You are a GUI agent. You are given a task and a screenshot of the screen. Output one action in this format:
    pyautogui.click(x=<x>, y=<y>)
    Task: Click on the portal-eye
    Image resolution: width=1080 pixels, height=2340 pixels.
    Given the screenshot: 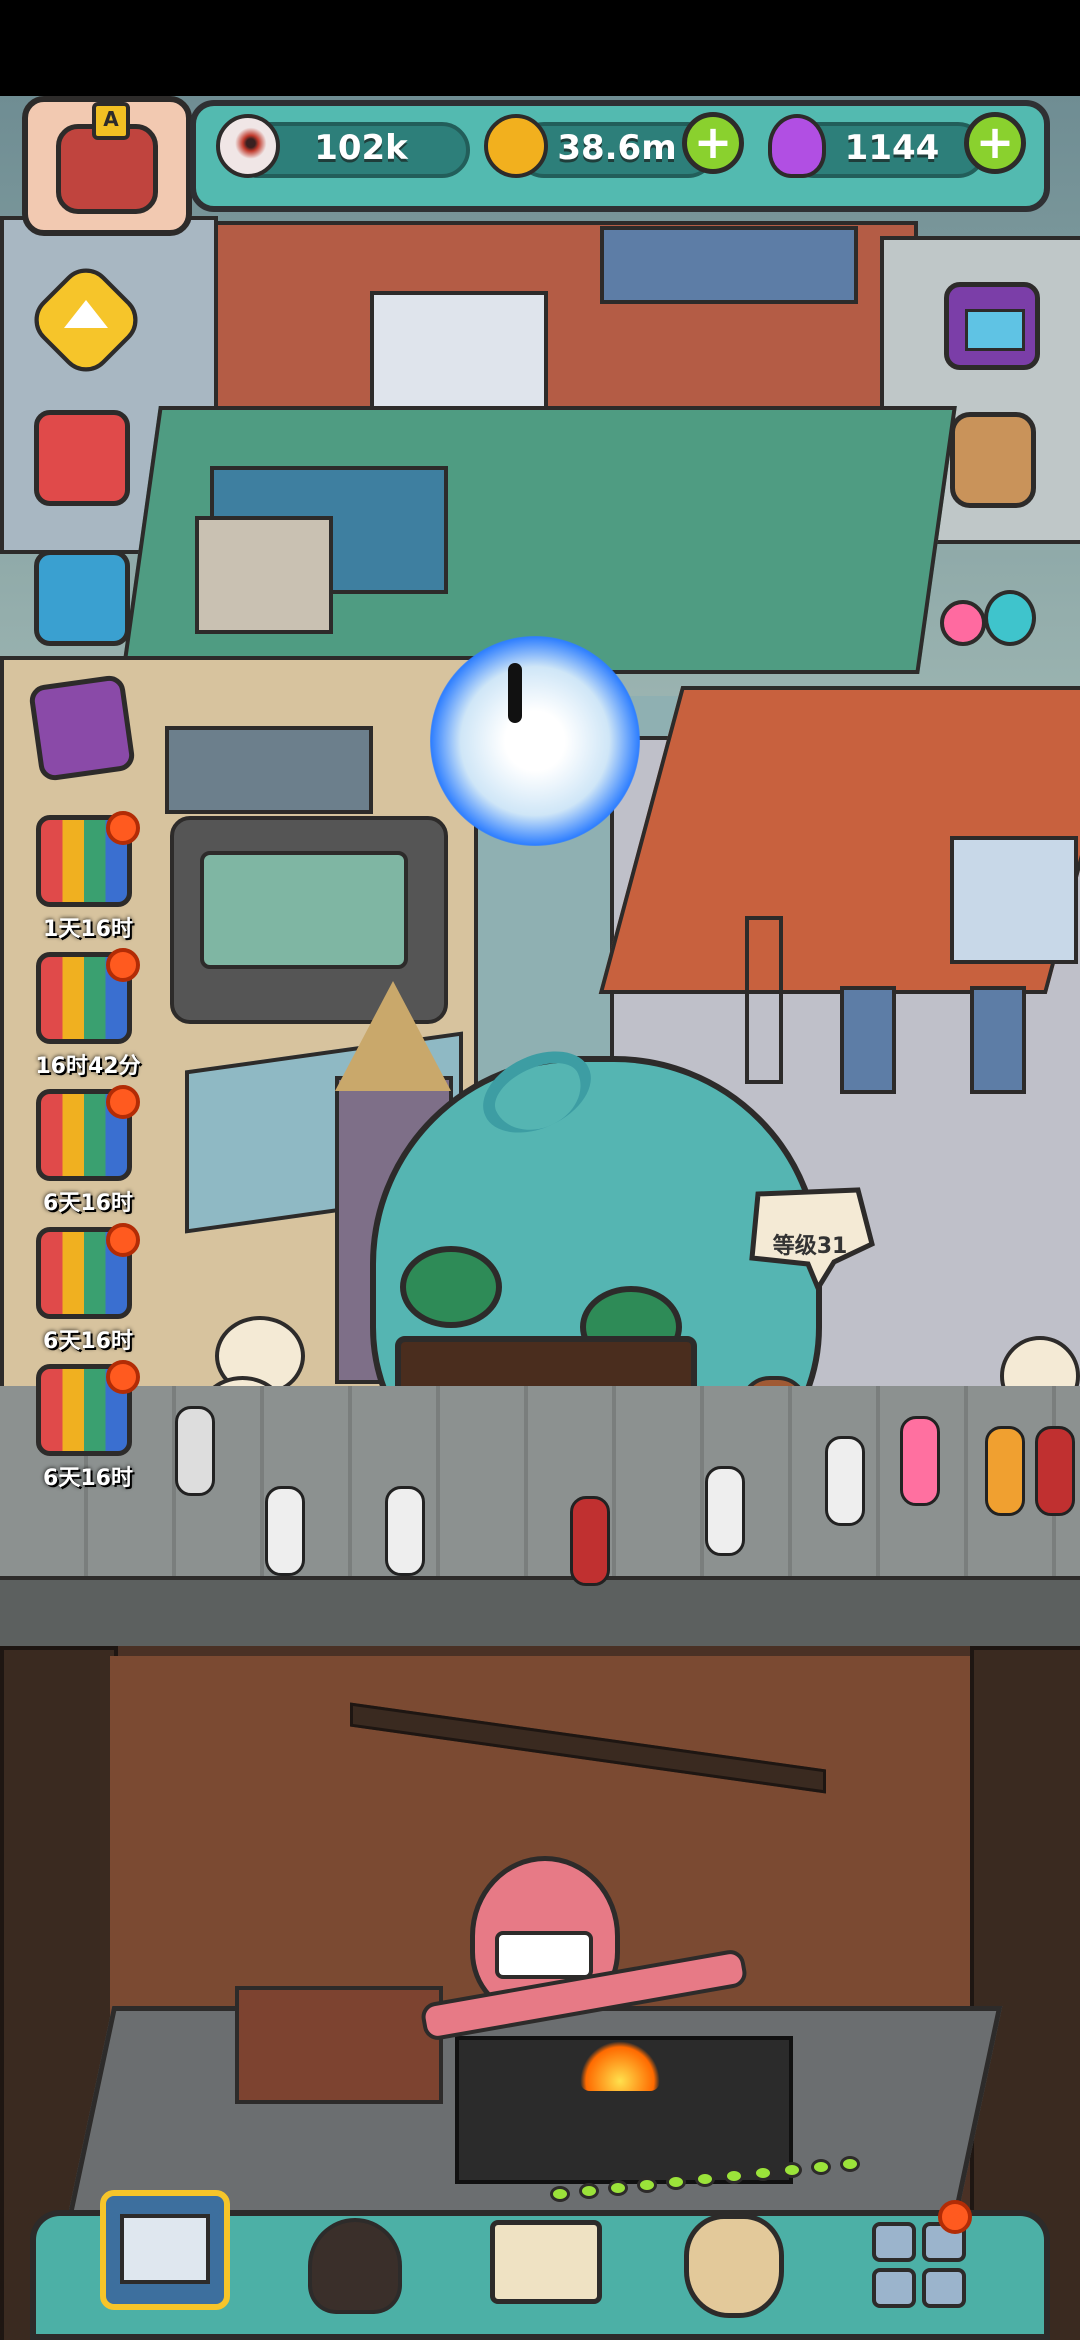 What is the action you would take?
    pyautogui.click(x=535, y=741)
    